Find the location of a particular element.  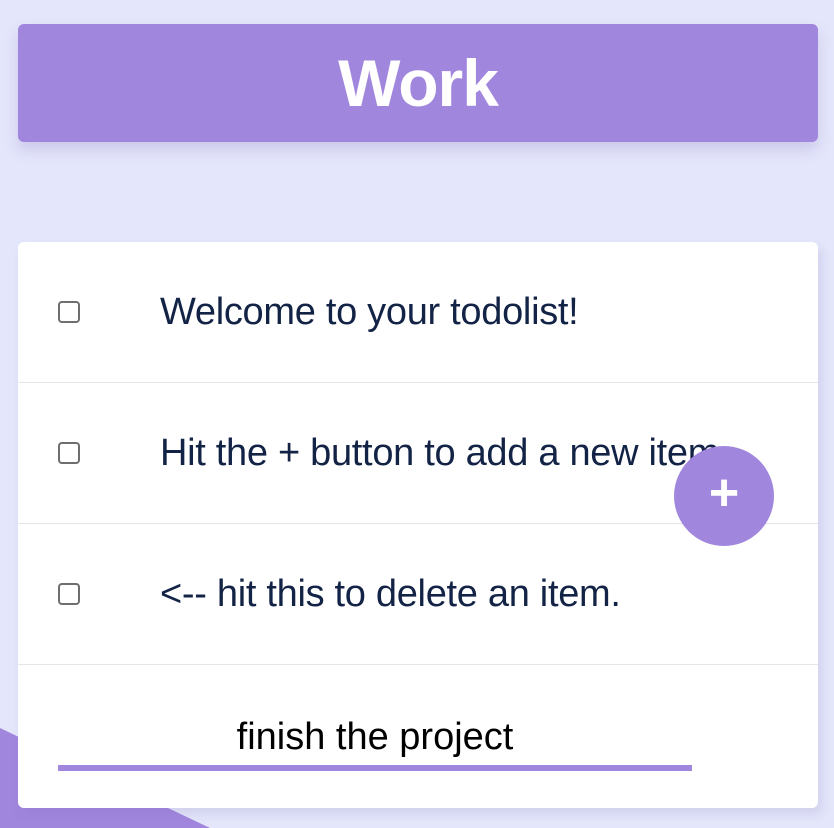

plus-icon: + is located at coordinates (724, 493).